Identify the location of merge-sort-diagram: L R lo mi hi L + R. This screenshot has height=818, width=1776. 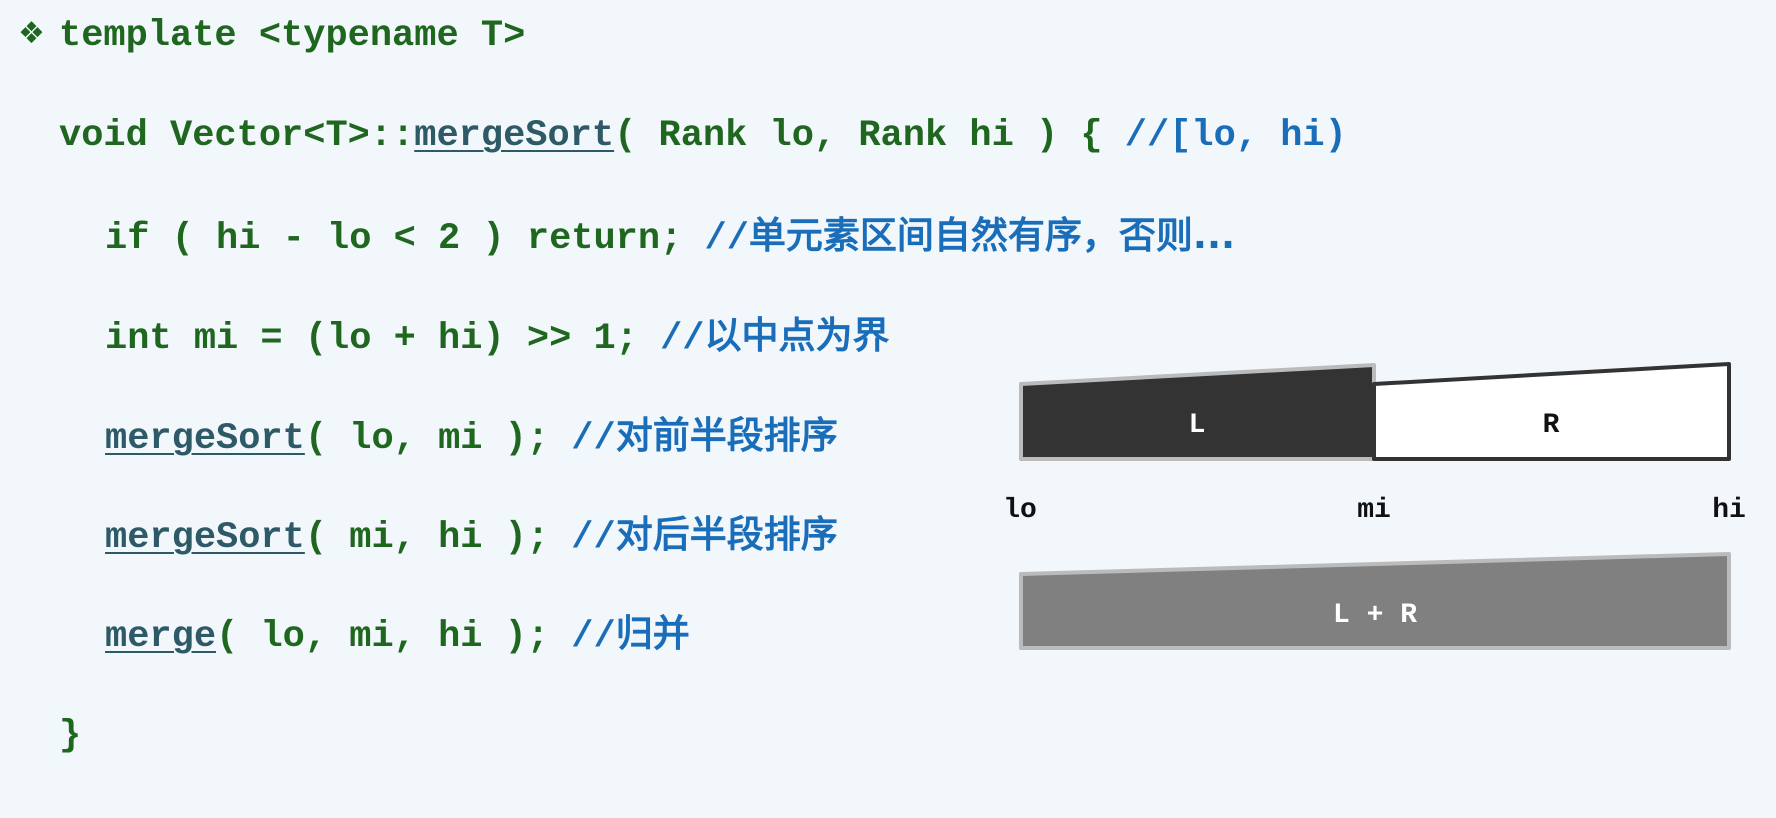
(1374, 506).